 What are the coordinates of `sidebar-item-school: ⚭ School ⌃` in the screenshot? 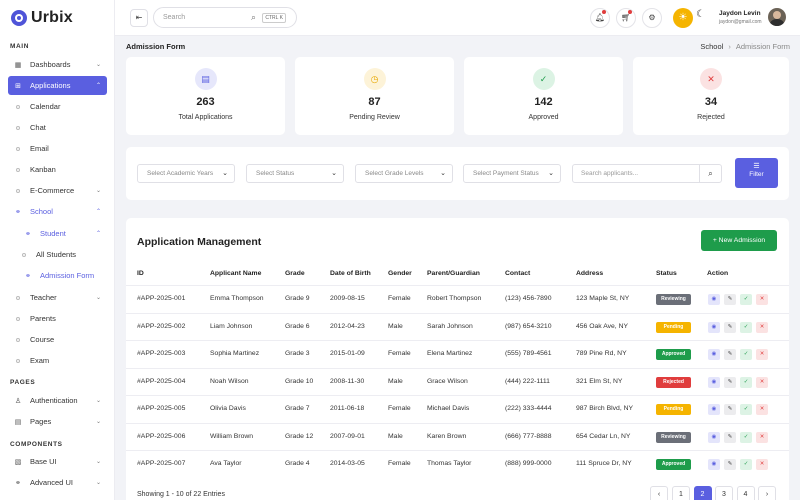 It's located at (57, 211).